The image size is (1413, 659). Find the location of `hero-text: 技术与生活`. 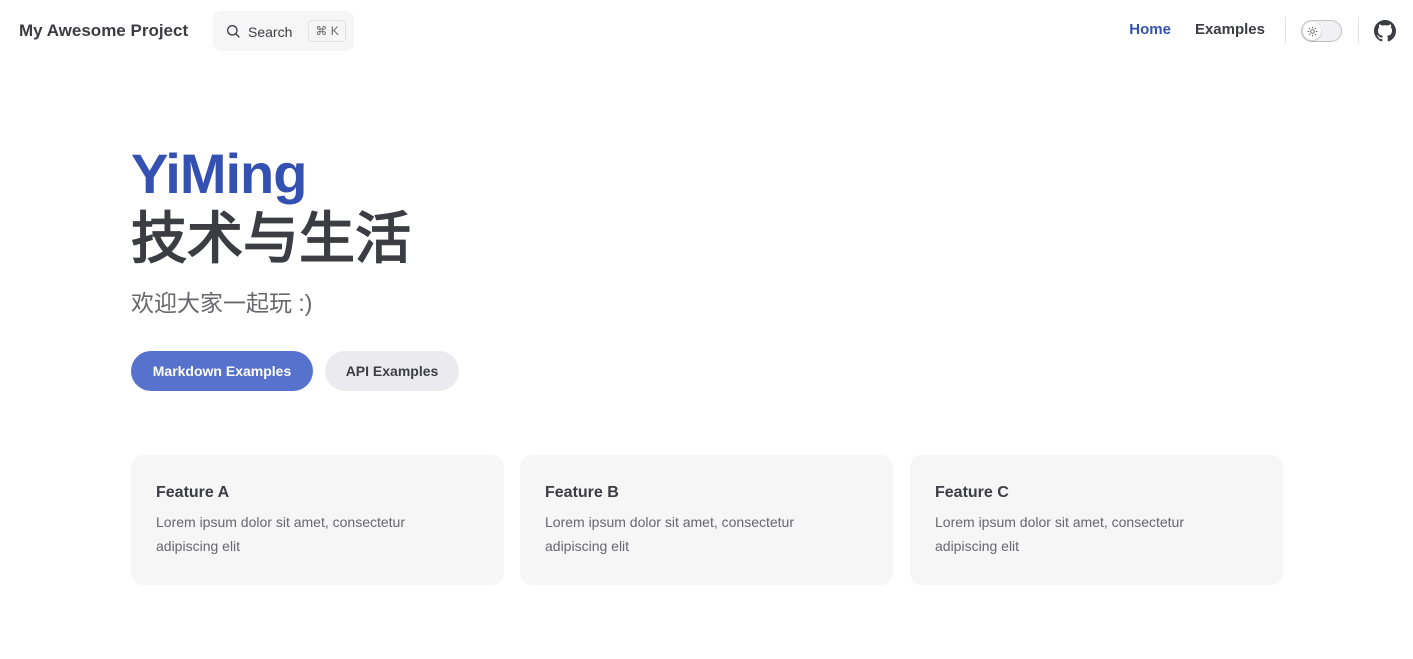

hero-text: 技术与生活 is located at coordinates (271, 238).